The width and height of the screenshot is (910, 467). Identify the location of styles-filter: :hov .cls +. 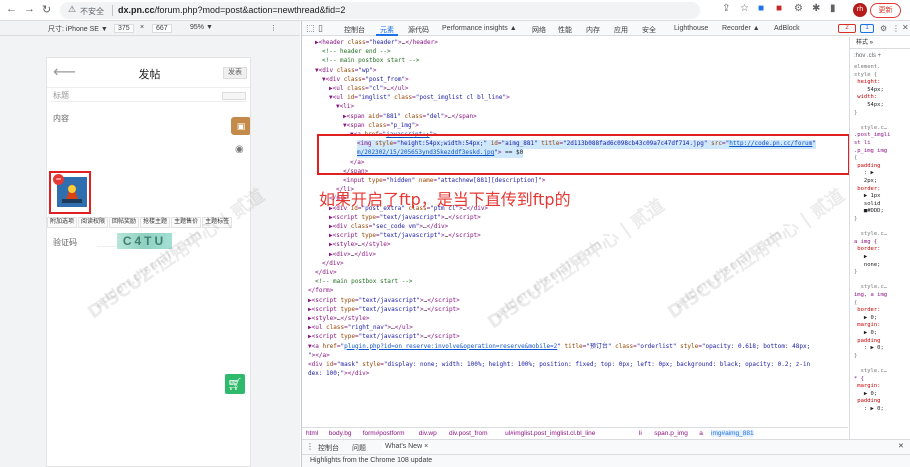
(867, 56).